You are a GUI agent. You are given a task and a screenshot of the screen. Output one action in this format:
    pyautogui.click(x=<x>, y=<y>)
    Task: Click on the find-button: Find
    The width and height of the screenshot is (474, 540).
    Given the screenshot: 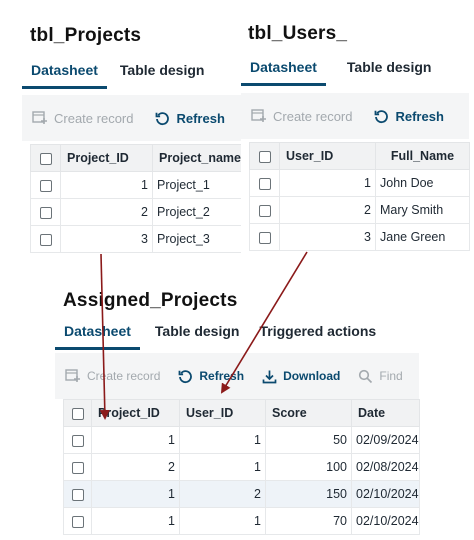 What is the action you would take?
    pyautogui.click(x=380, y=376)
    